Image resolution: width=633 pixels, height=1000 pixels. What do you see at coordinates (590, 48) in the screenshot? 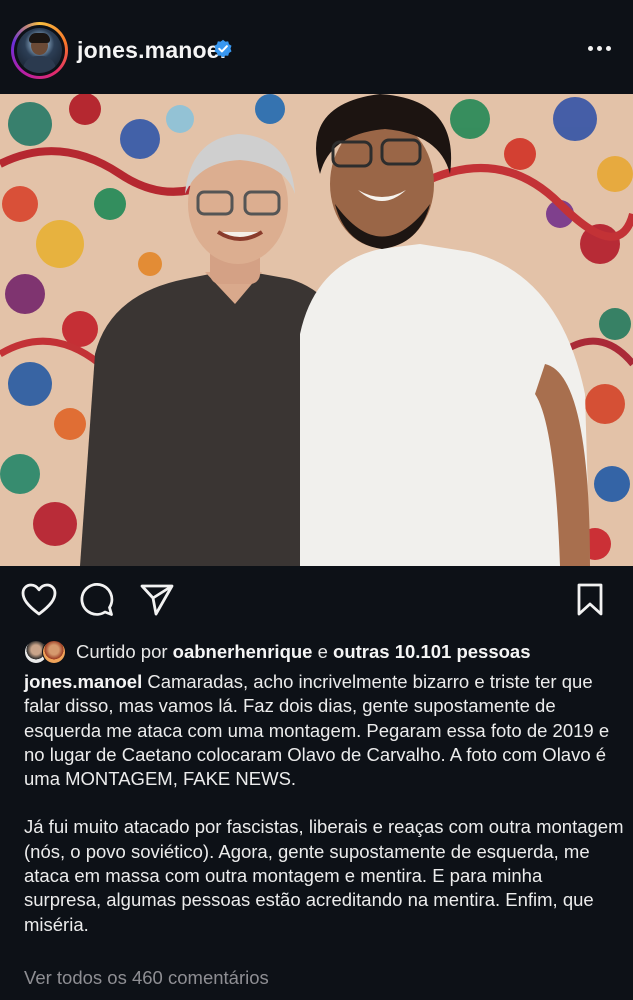
I see `more-horizontal-icon` at bounding box center [590, 48].